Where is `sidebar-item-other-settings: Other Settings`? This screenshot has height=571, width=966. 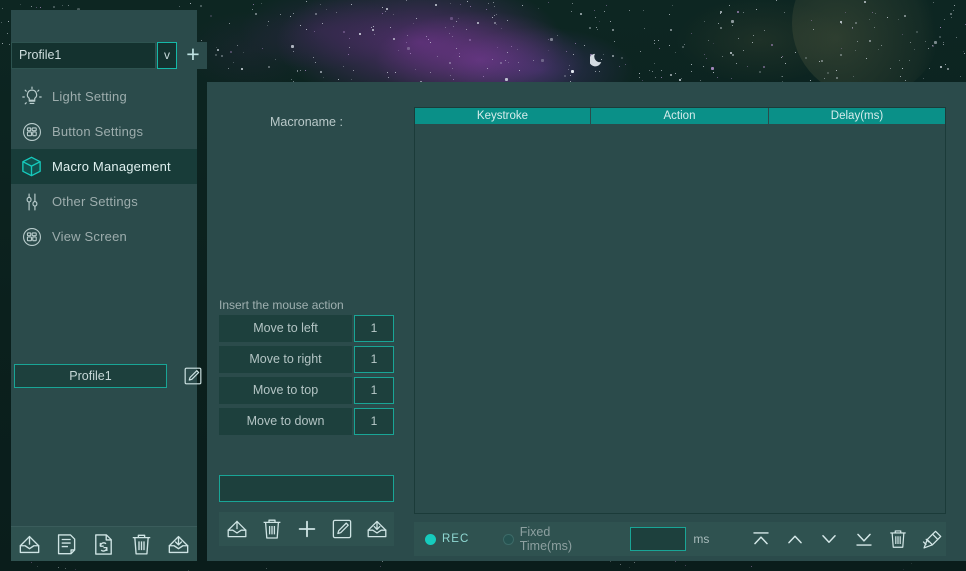 sidebar-item-other-settings: Other Settings is located at coordinates (104, 201).